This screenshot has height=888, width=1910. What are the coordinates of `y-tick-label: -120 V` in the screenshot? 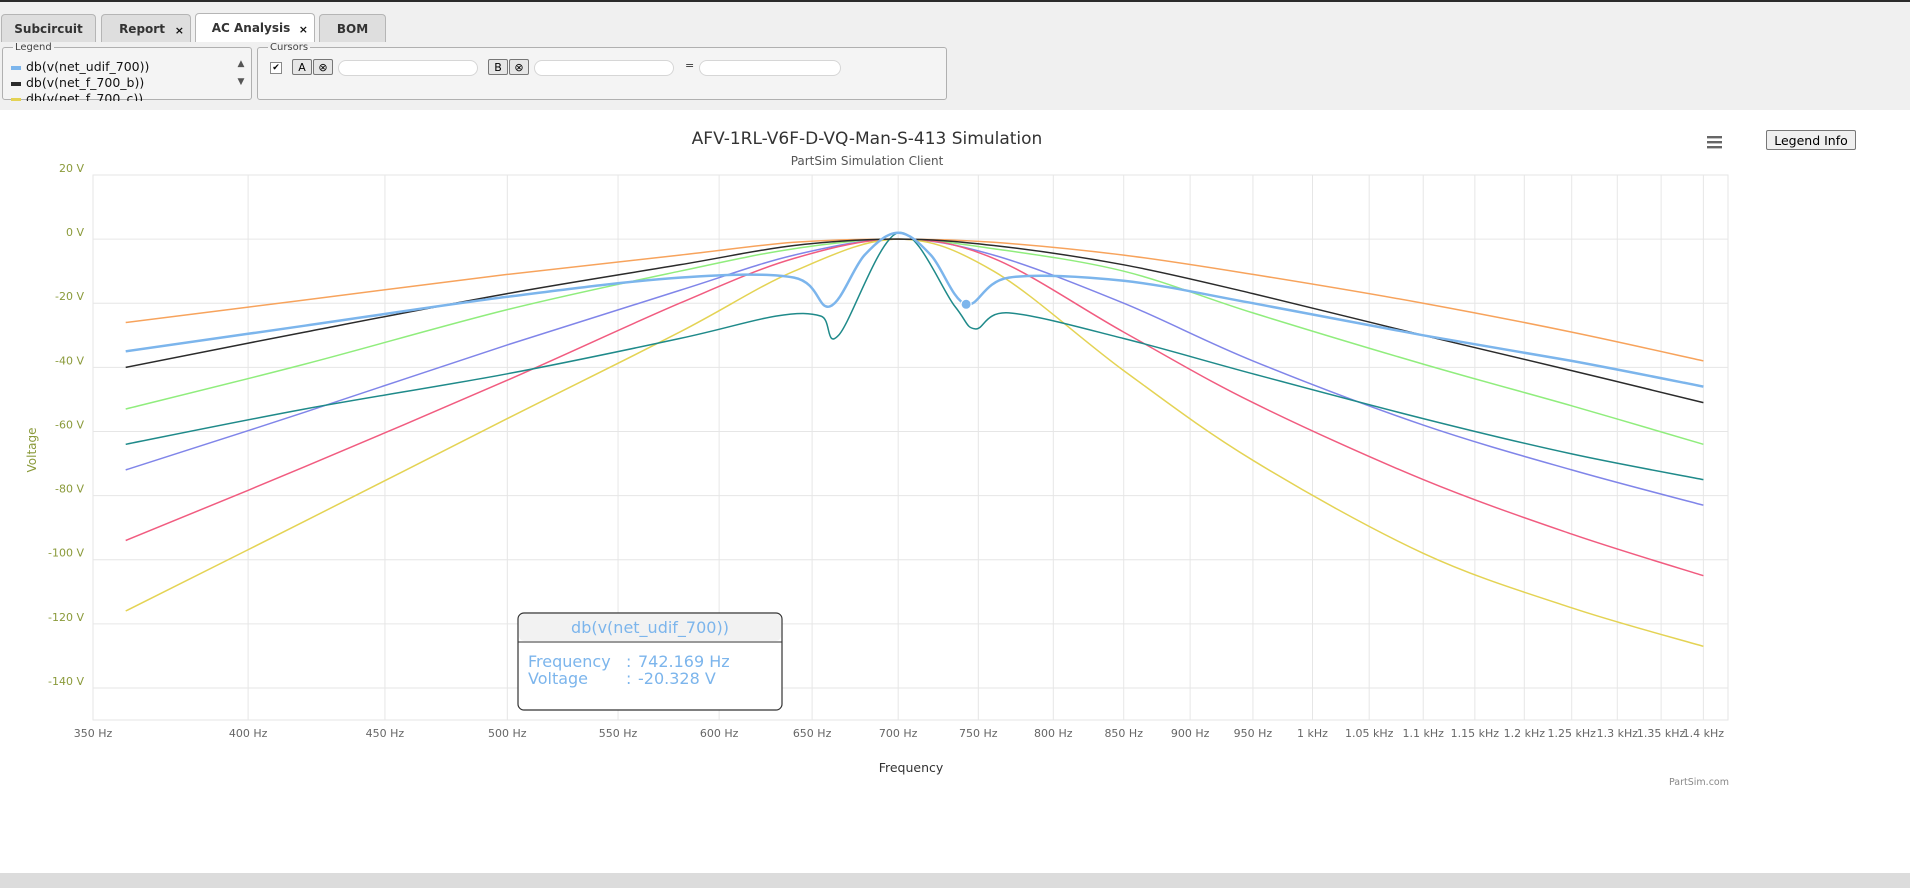 It's located at (66, 617).